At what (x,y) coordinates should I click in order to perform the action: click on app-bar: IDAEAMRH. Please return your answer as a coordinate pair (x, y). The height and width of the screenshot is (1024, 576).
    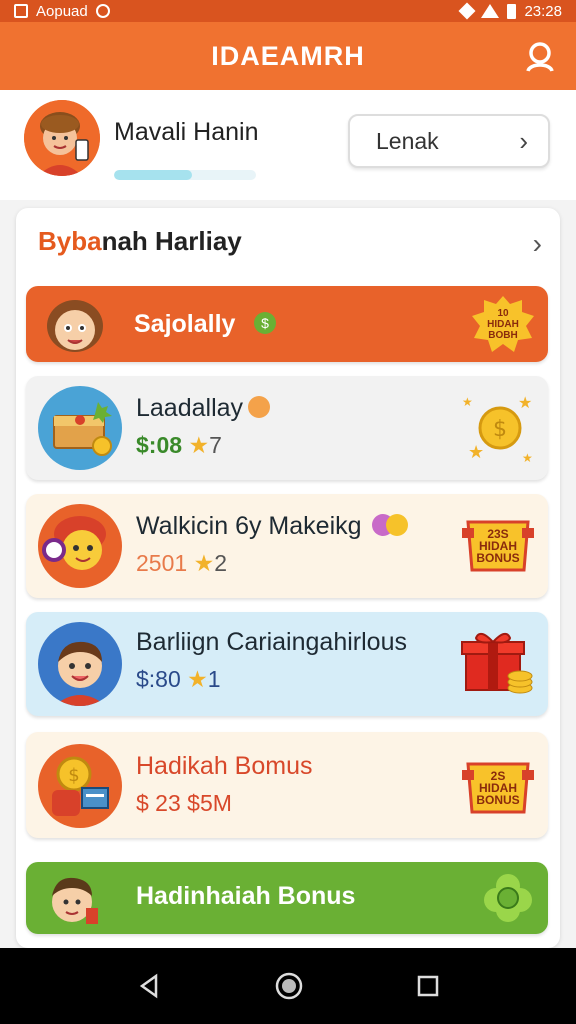
    Looking at the image, I should click on (288, 56).